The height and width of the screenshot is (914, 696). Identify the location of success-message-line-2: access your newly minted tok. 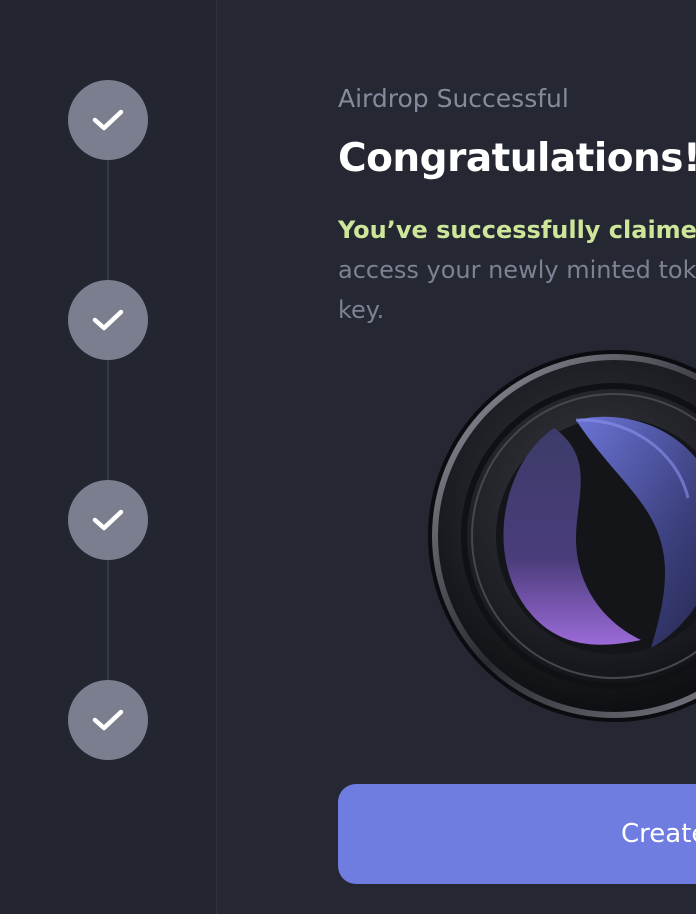
(517, 270).